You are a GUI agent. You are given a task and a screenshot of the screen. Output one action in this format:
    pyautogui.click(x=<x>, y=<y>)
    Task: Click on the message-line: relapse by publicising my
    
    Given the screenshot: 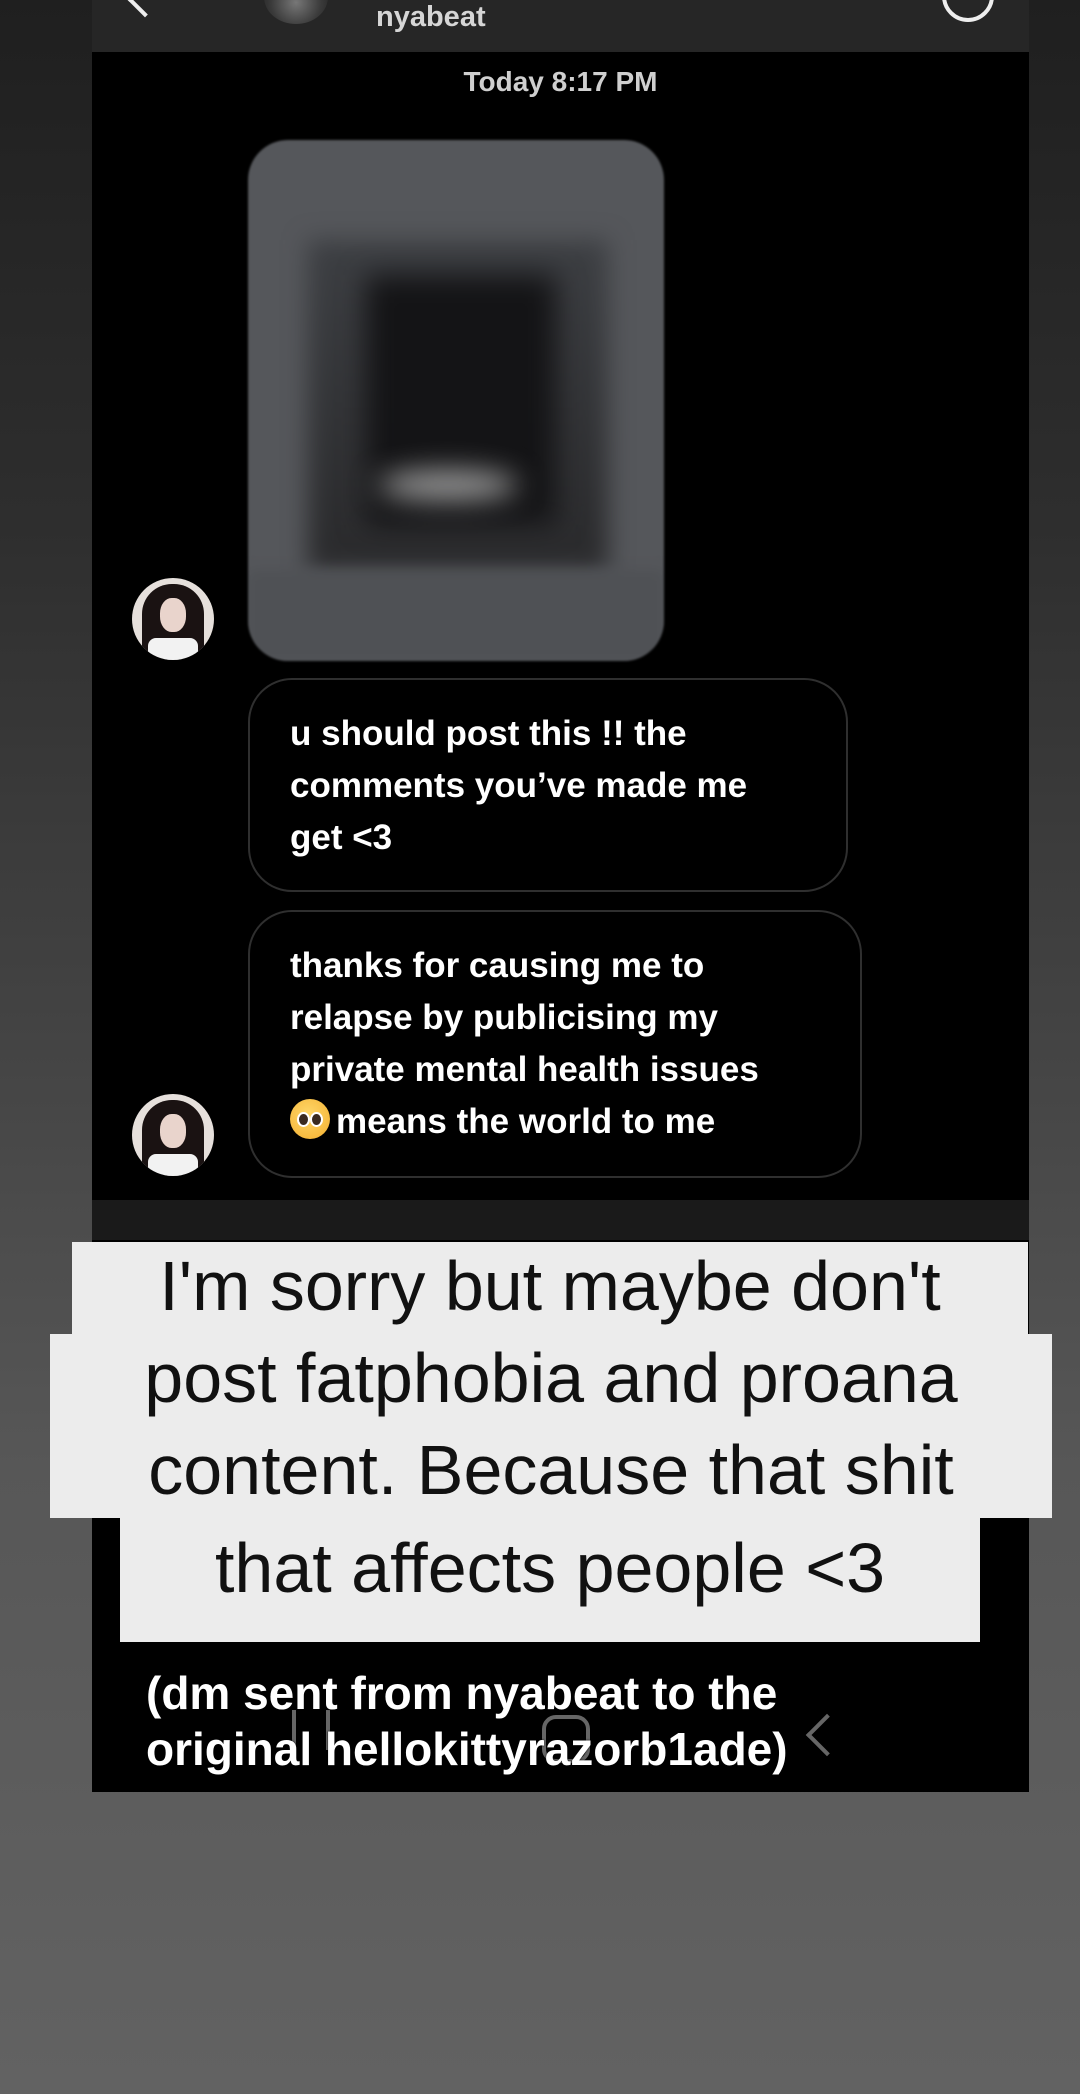 What is the action you would take?
    pyautogui.click(x=504, y=1017)
    